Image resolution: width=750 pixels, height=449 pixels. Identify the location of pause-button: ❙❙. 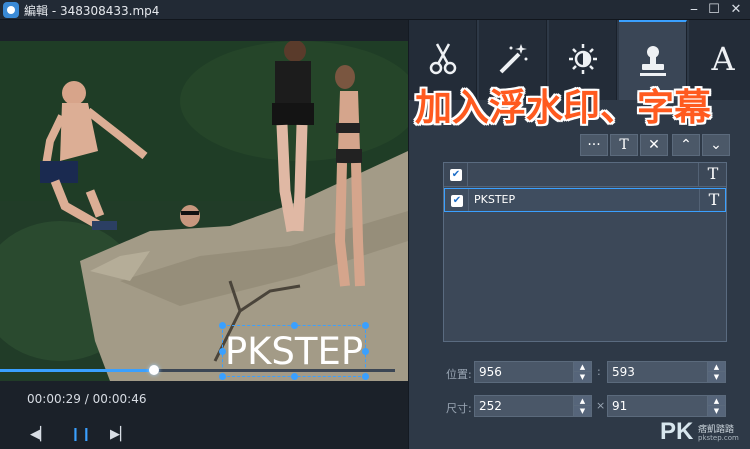
(81, 435).